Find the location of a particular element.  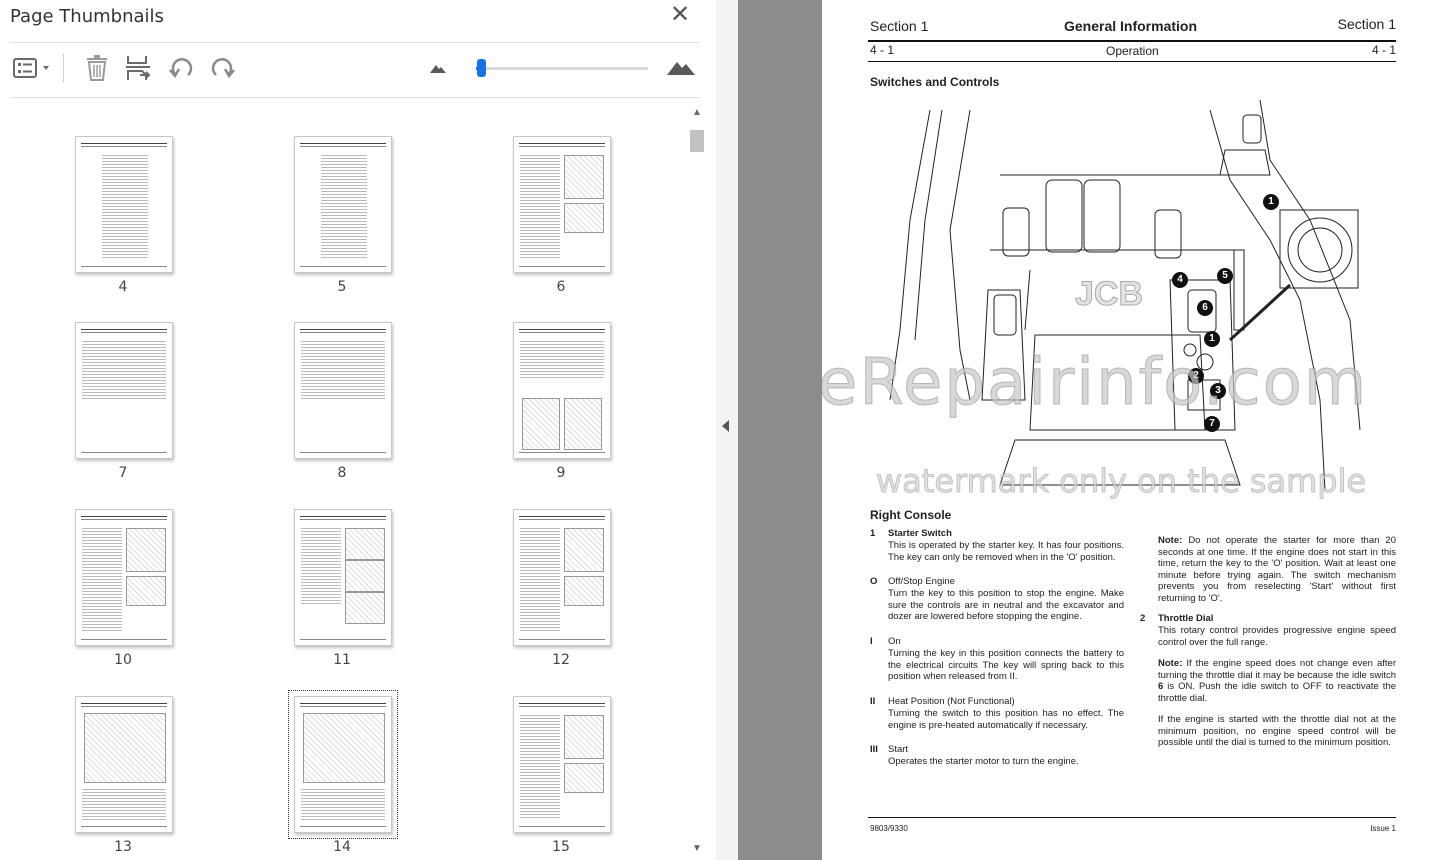

note-ref: 6 is located at coordinates (1161, 686).